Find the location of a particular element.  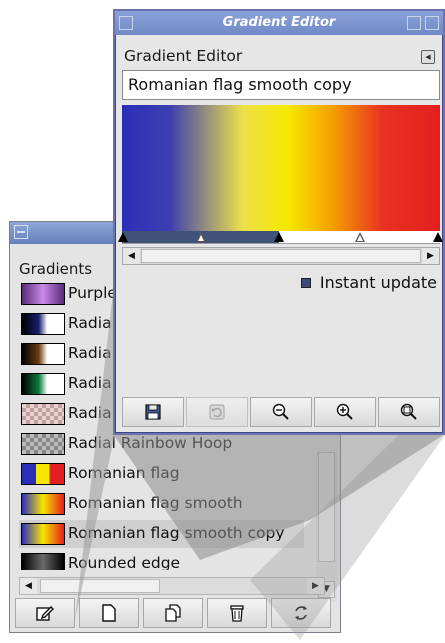

zoom-out-button is located at coordinates (281, 412).